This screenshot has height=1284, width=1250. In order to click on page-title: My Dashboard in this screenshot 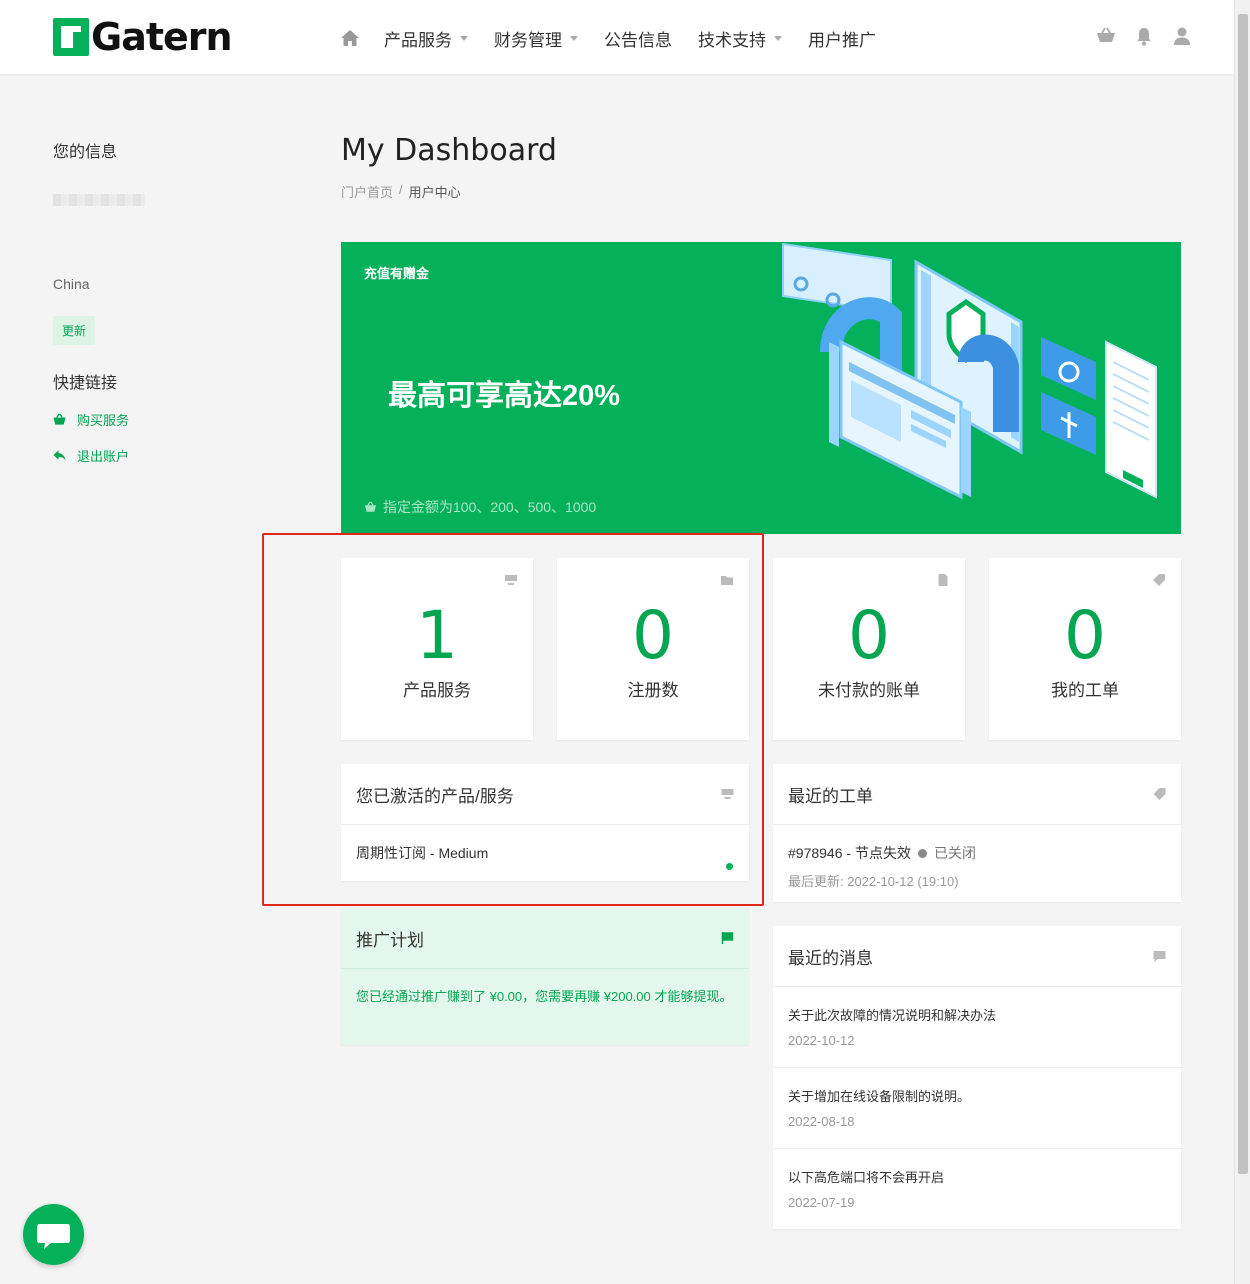, I will do `click(449, 150)`.